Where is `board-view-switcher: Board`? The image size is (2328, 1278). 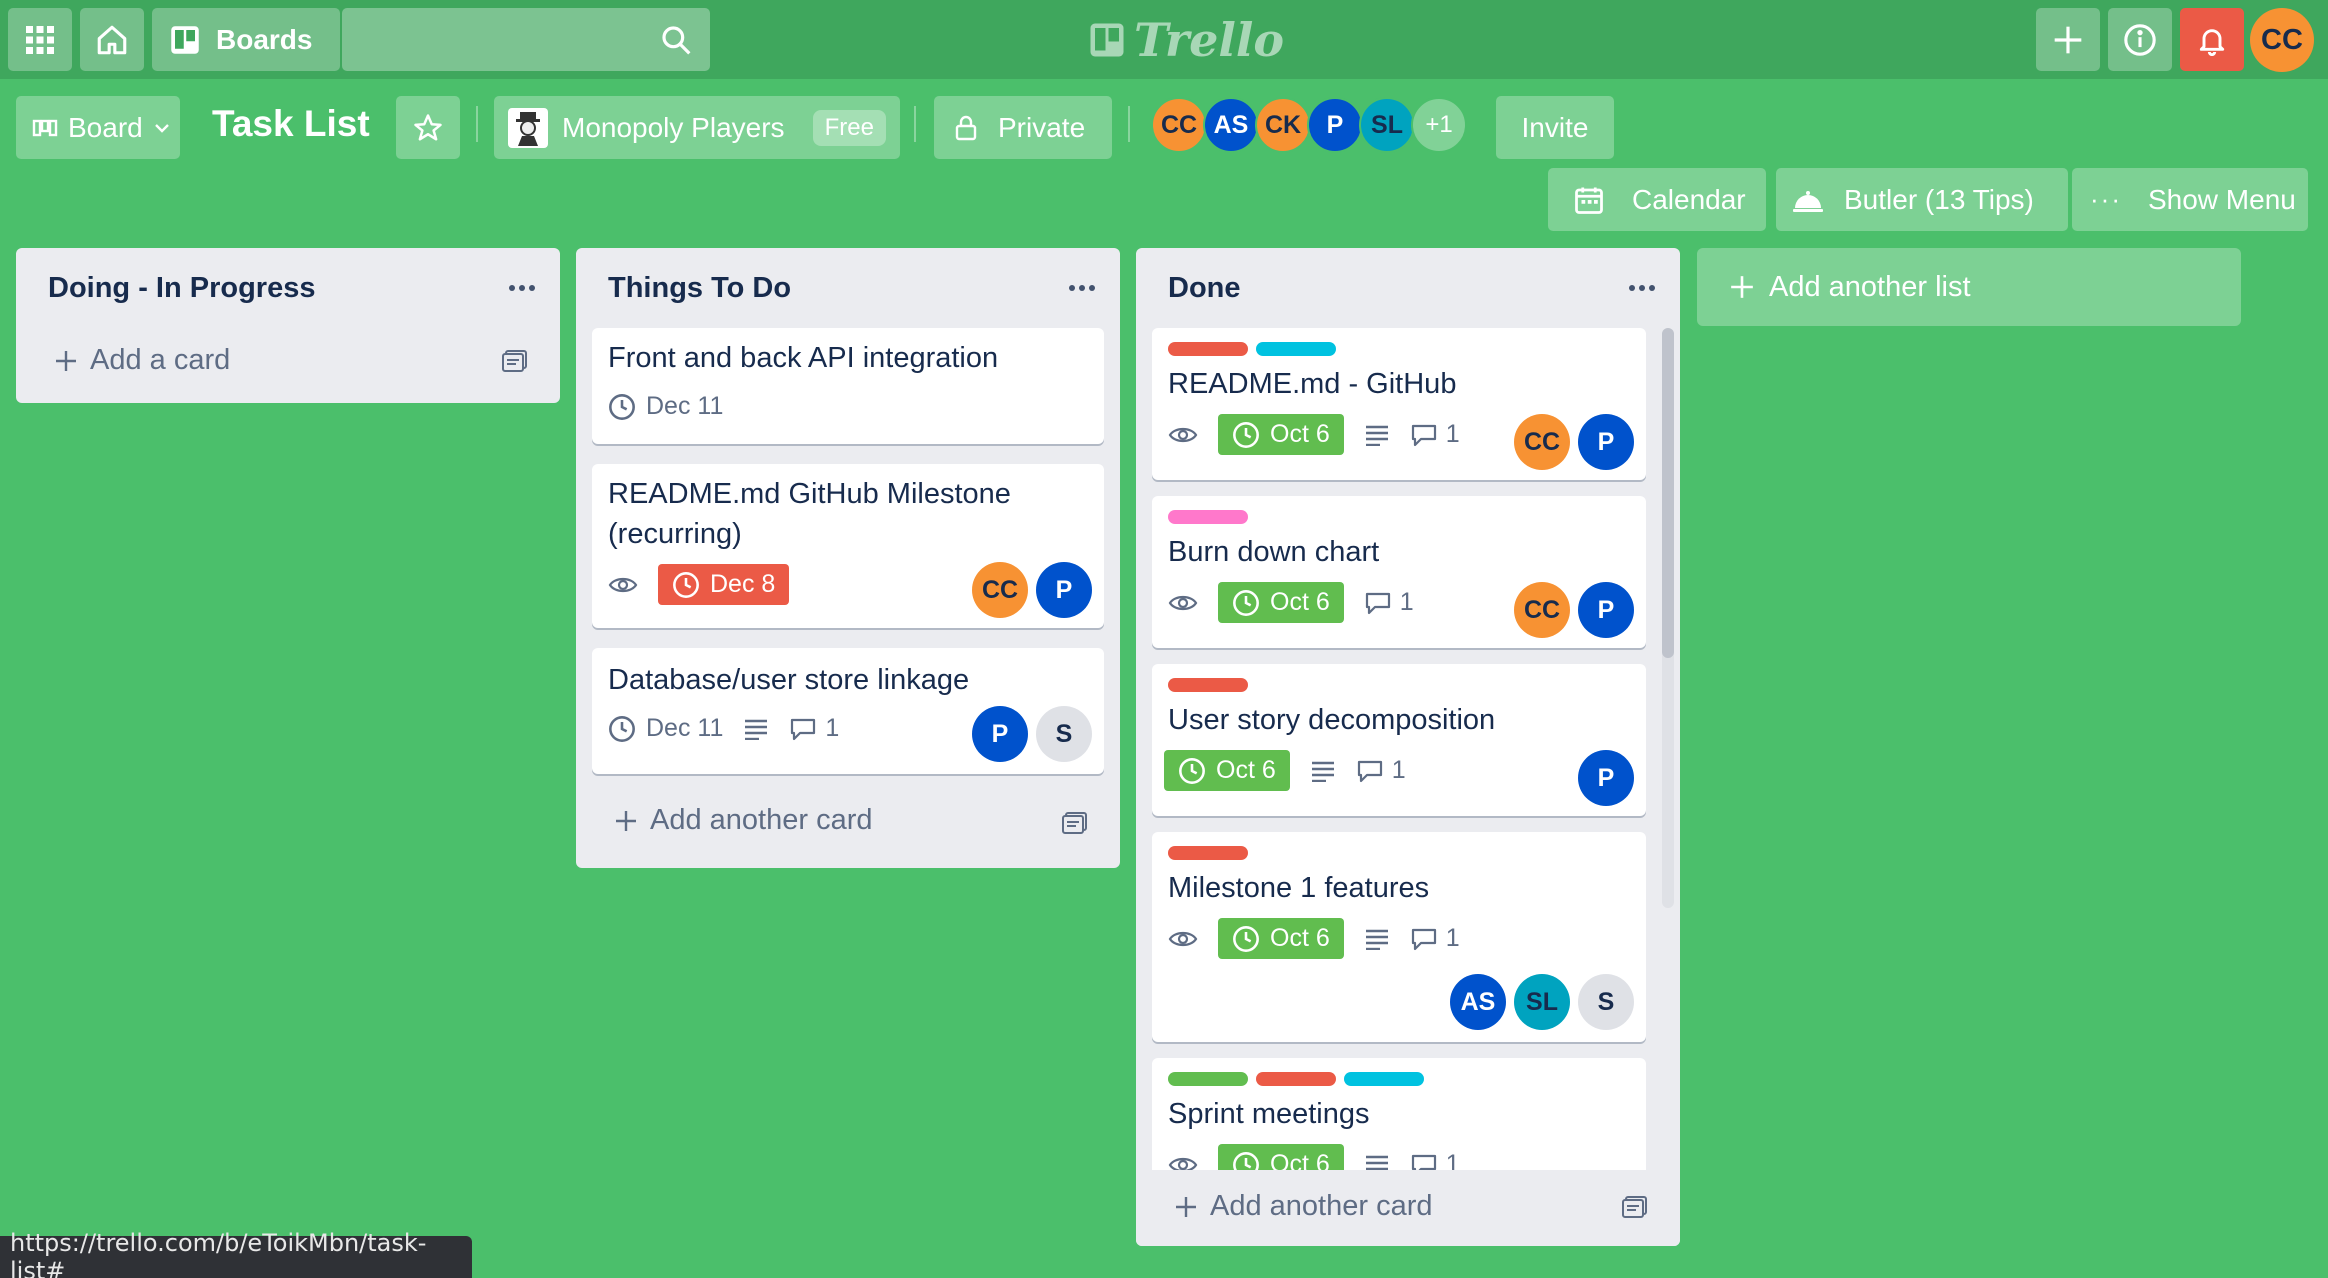
board-view-switcher: Board is located at coordinates (98, 127).